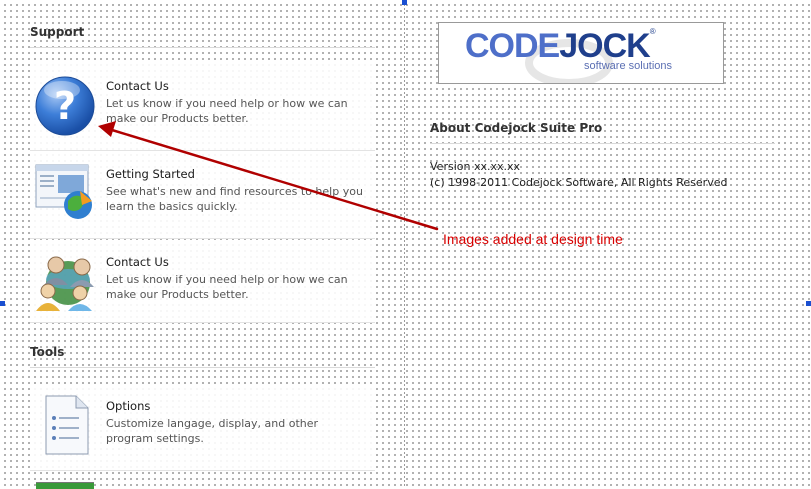 Image resolution: width=811 pixels, height=489 pixels. Describe the element at coordinates (137, 86) in the screenshot. I see `contact-us-title: Contact Us` at that location.